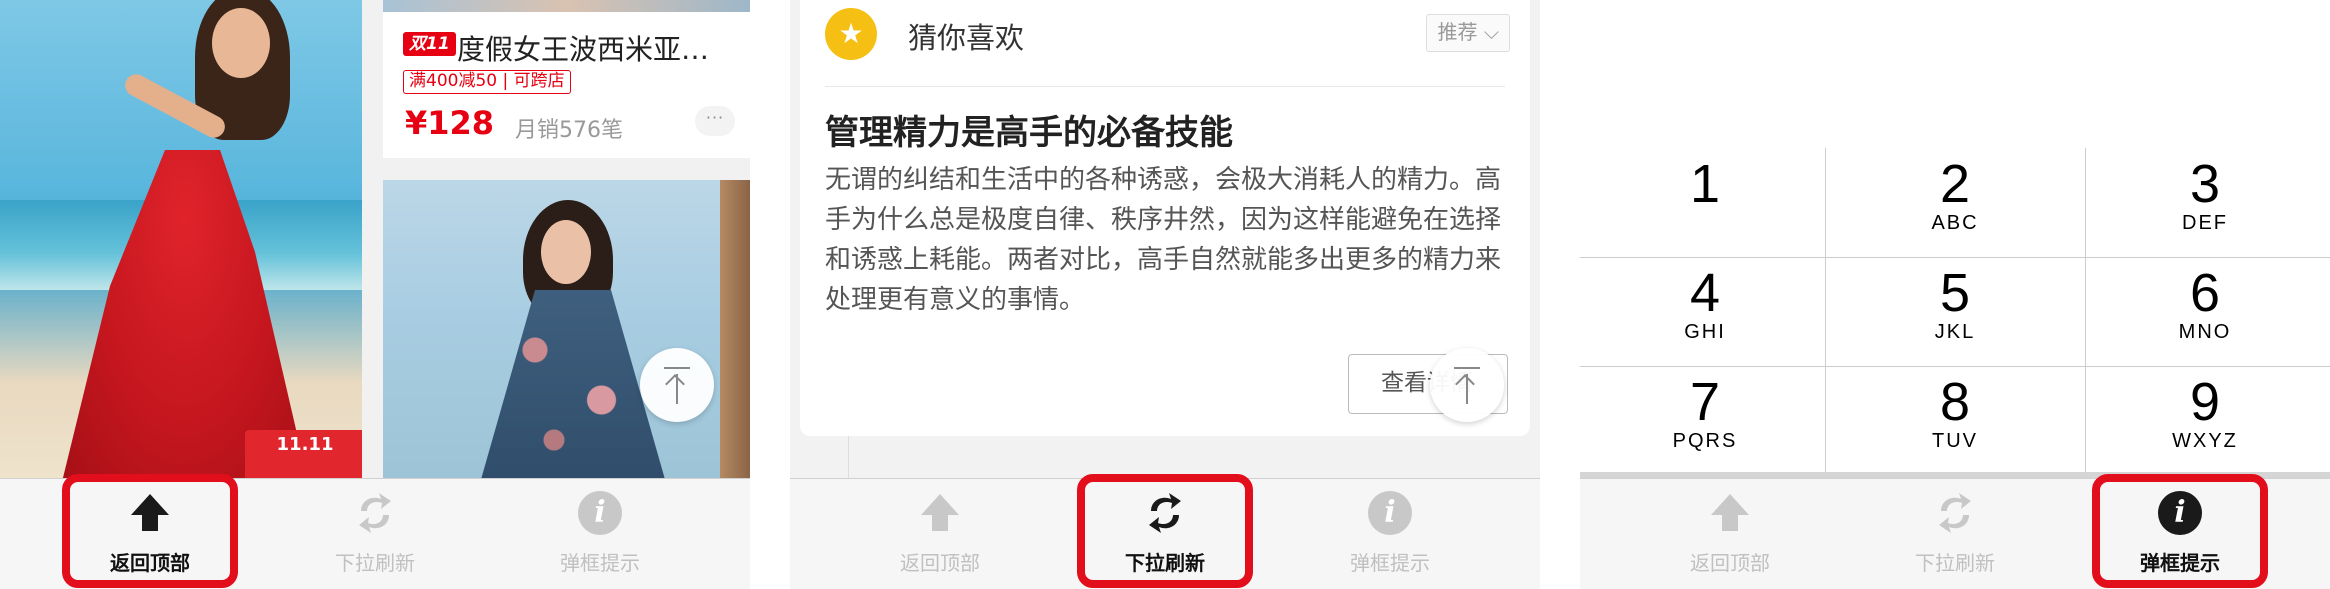 The width and height of the screenshot is (2330, 589). What do you see at coordinates (566, 330) in the screenshot?
I see `product-image-floral-dress` at bounding box center [566, 330].